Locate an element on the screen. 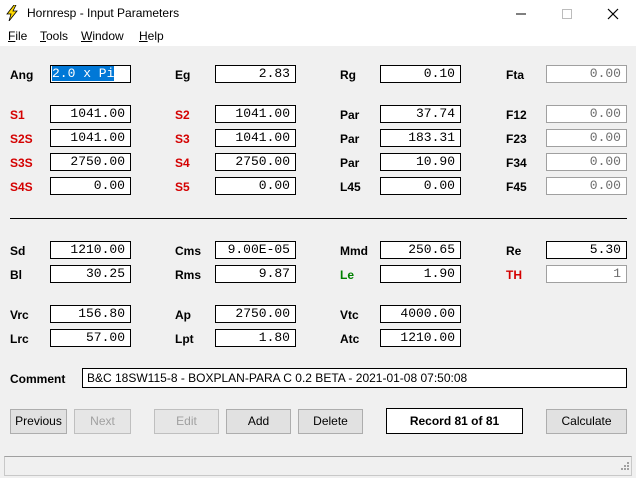  menu-help: Help is located at coordinates (151, 36).